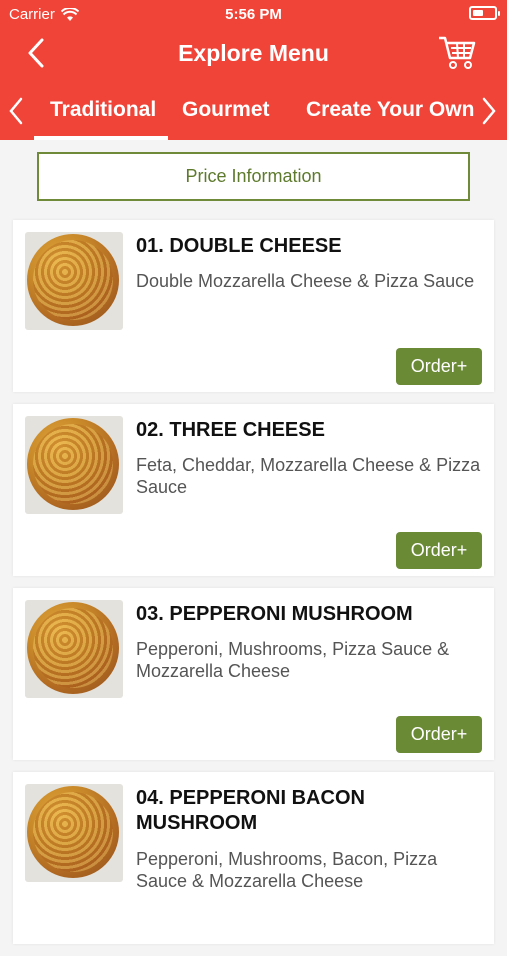 This screenshot has height=956, width=507. I want to click on item-name: 04. PEPPERONI BACON MUSHROOM, so click(250, 810).